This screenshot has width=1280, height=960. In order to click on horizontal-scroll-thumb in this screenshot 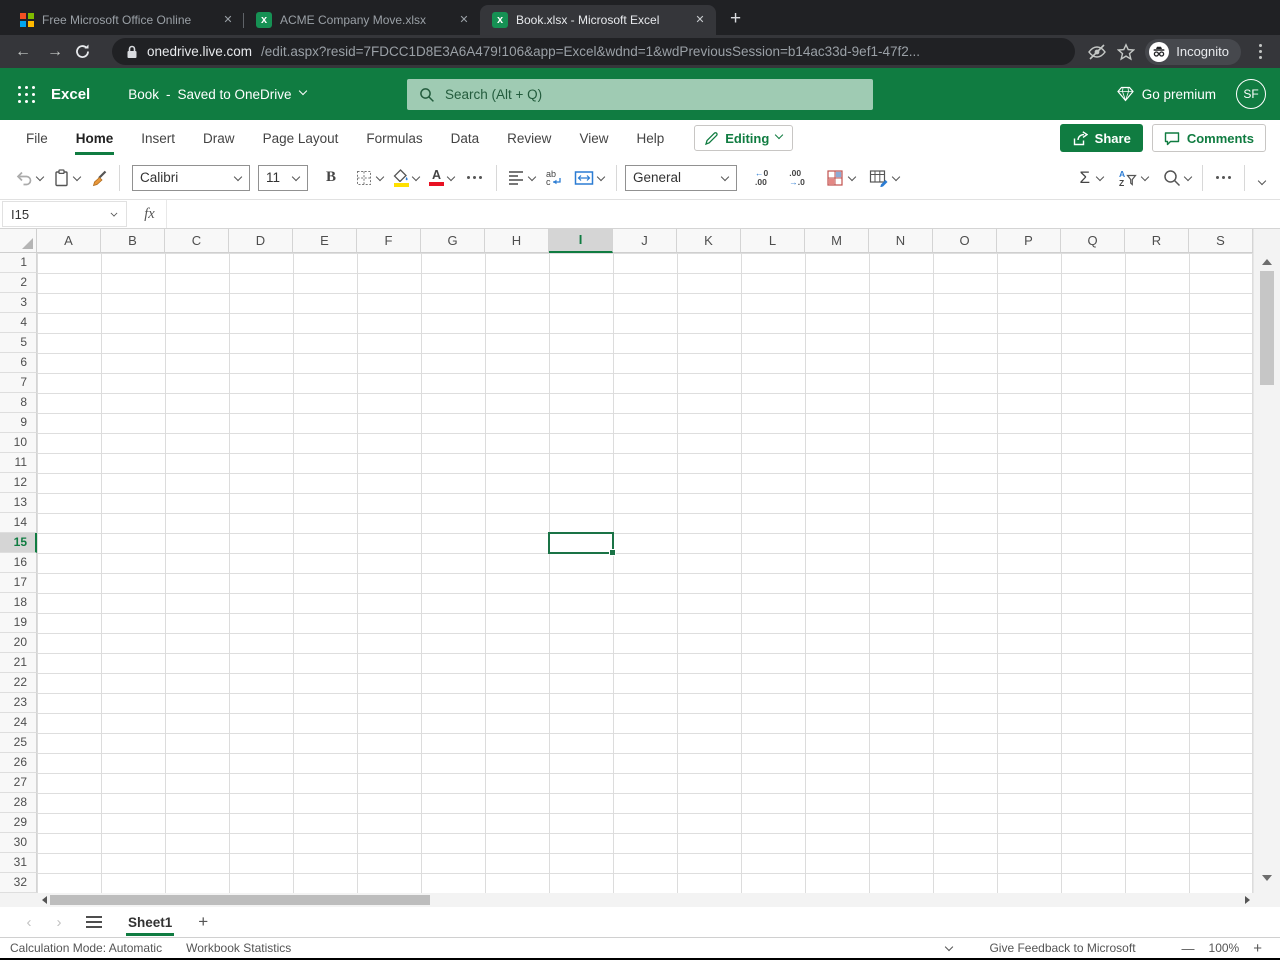, I will do `click(240, 900)`.